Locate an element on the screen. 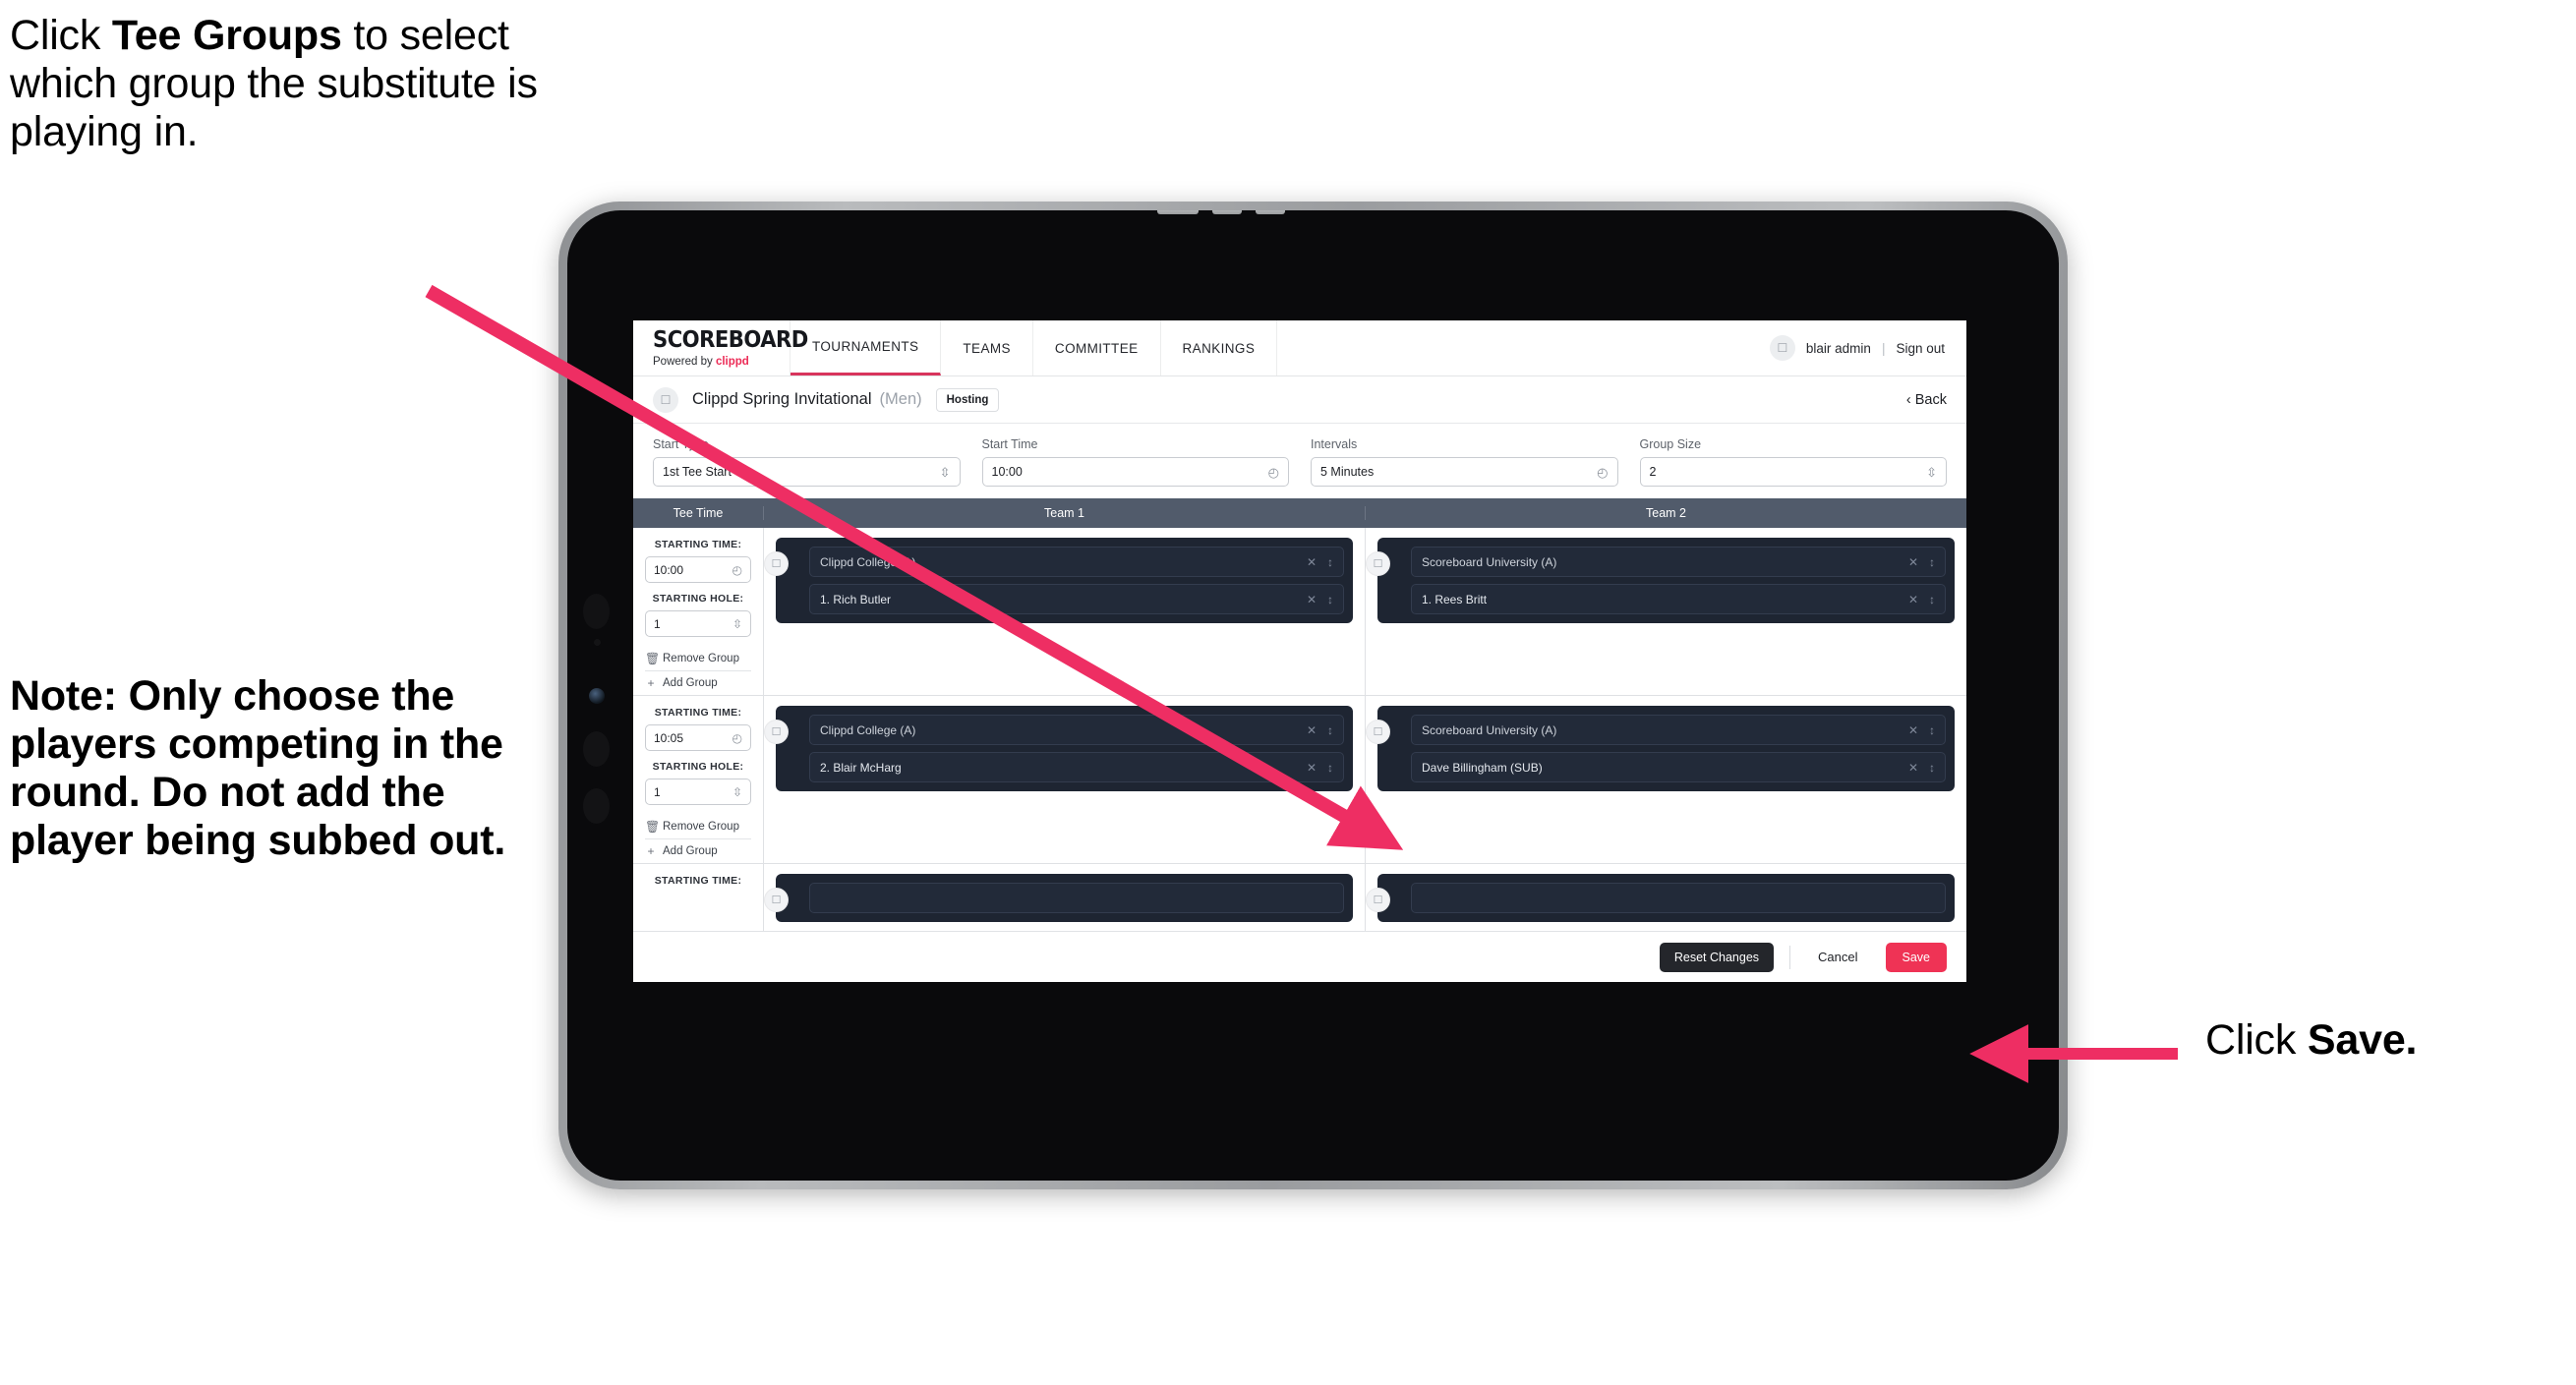  add-group-label: Add Group is located at coordinates (690, 851).